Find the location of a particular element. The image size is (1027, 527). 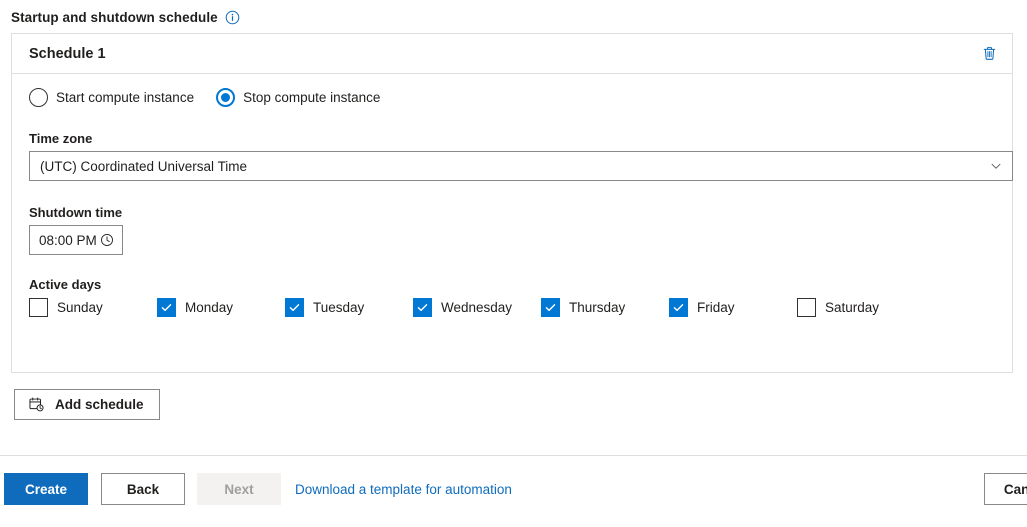

day-label: Monday is located at coordinates (209, 307).